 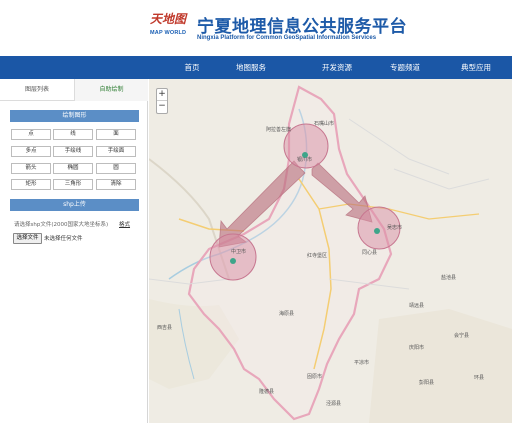 What do you see at coordinates (278, 129) in the screenshot?
I see `place-label: 阿拉善左旗` at bounding box center [278, 129].